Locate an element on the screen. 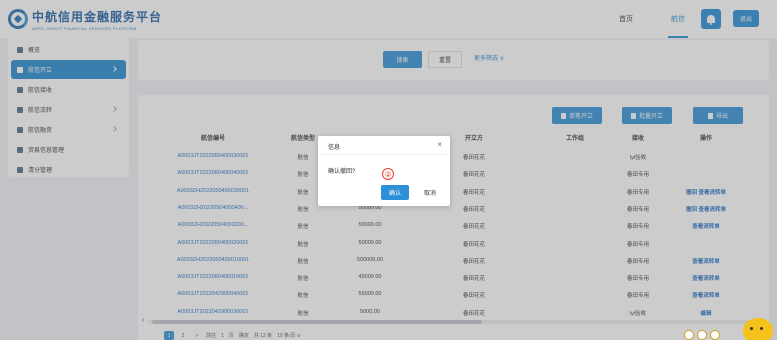 Image resolution: width=777 pixels, height=340 pixels. divider is located at coordinates (384, 154).